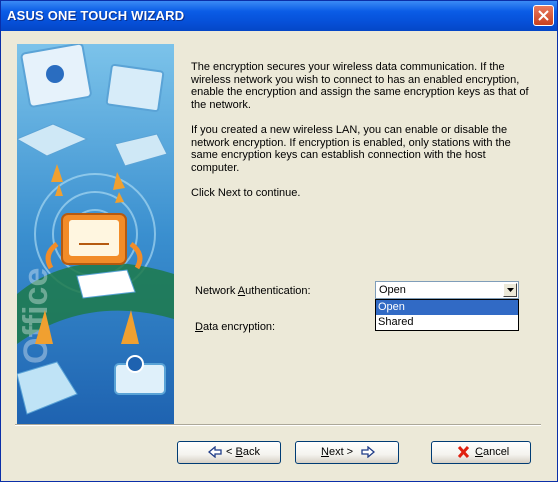  I want to click on cancel-x-icon, so click(463, 452).